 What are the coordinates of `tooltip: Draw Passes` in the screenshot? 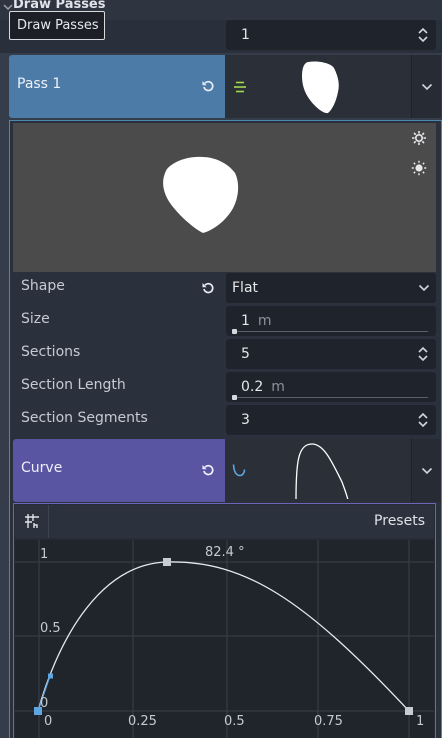 It's located at (57, 25).